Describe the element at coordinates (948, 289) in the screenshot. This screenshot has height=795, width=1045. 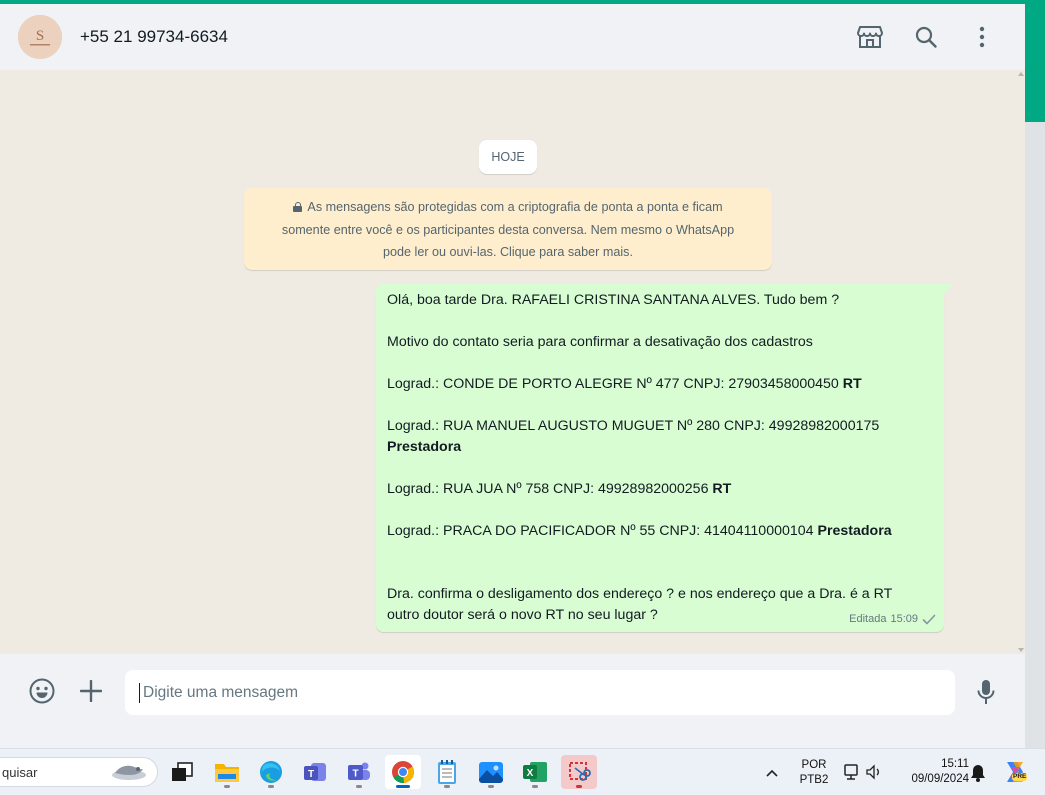
I see `bubble-tail` at that location.